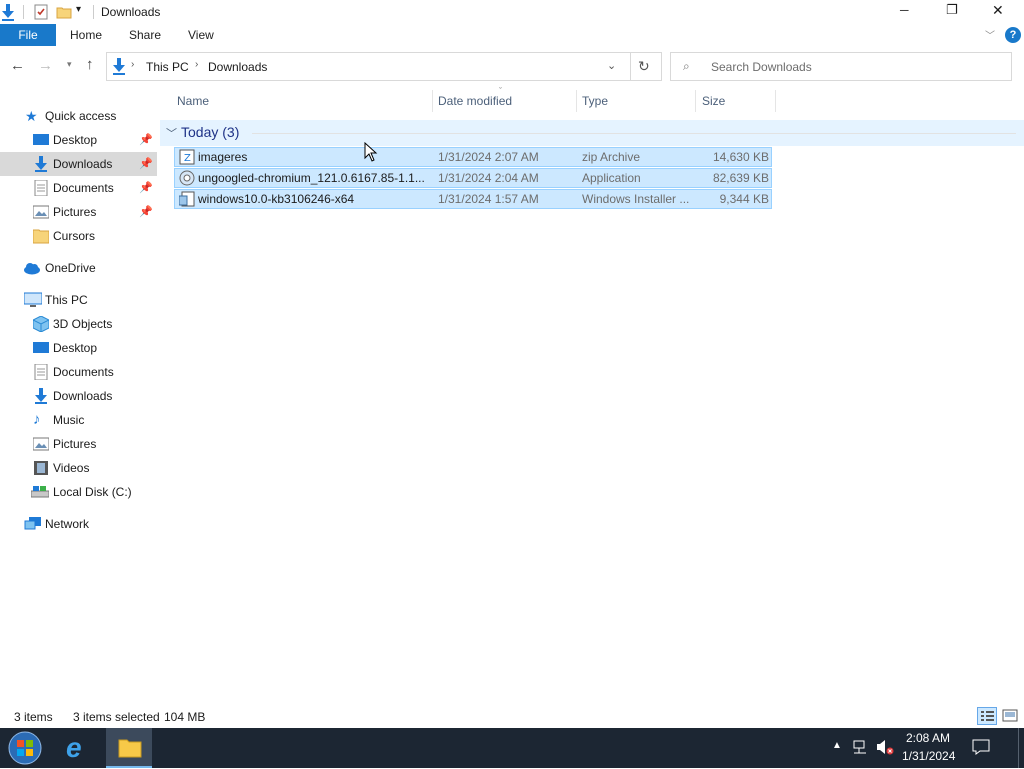 The width and height of the screenshot is (1024, 769). What do you see at coordinates (193, 101) in the screenshot?
I see `column-header-name: Name` at bounding box center [193, 101].